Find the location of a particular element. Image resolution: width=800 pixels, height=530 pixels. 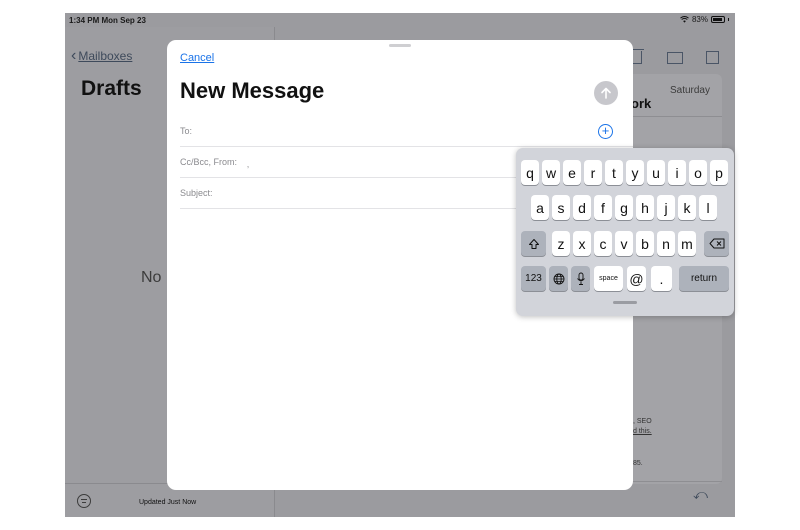

return-key: return is located at coordinates (704, 278).